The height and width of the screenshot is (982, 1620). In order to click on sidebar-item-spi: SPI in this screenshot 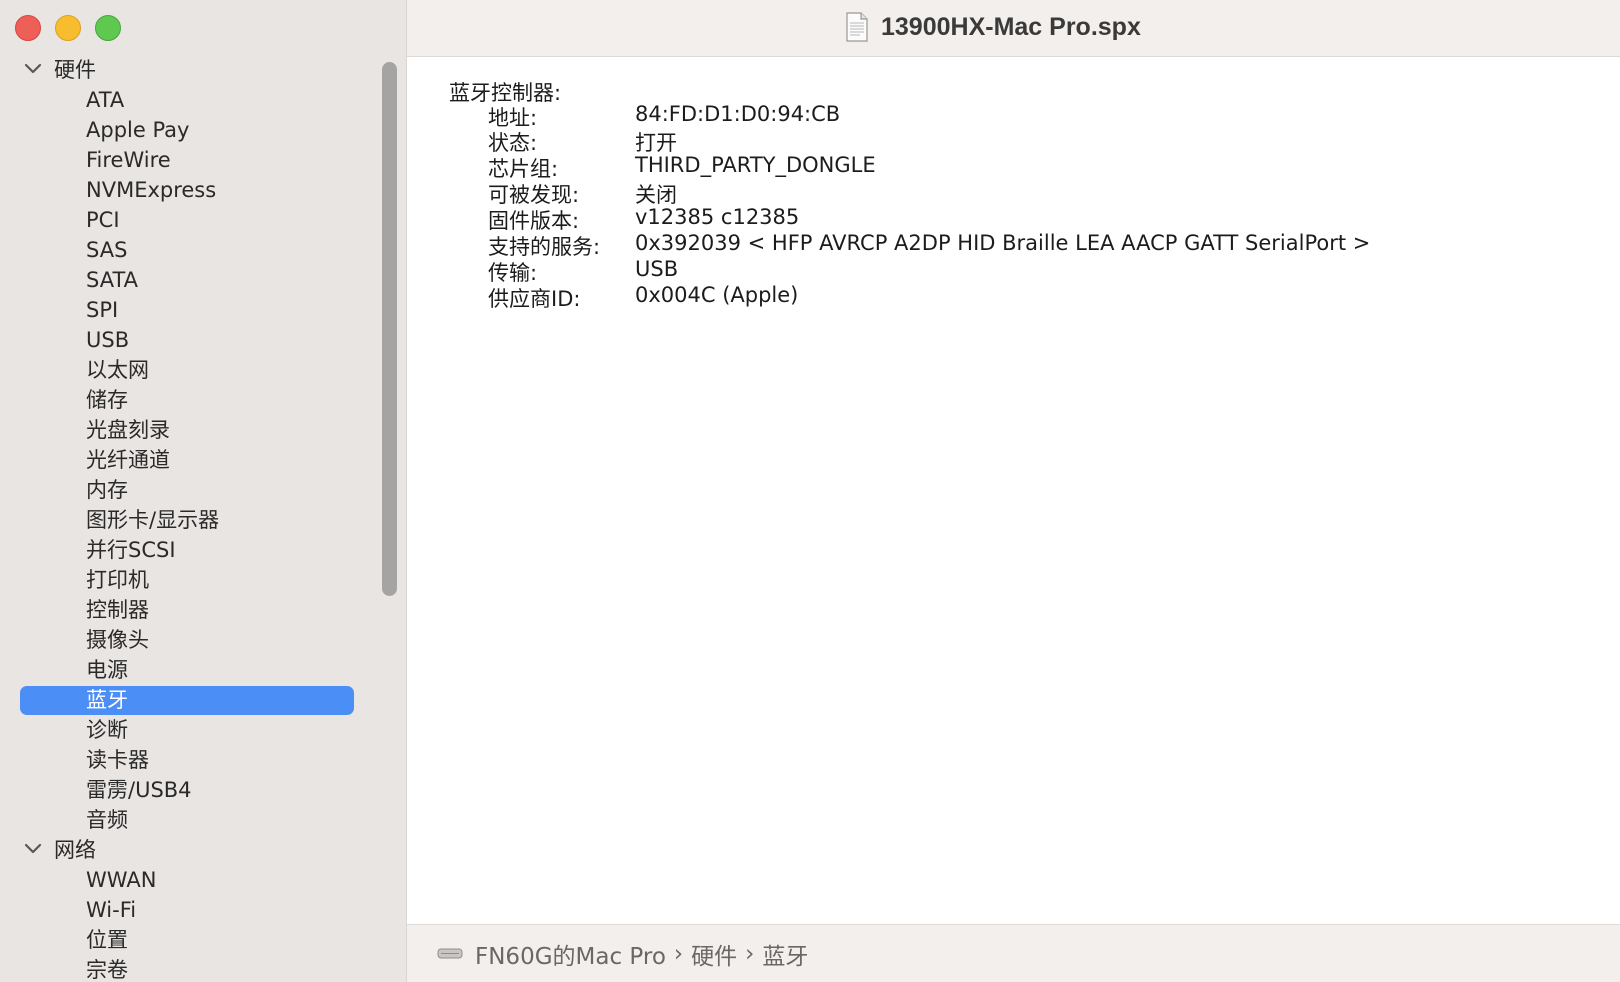, I will do `click(102, 310)`.